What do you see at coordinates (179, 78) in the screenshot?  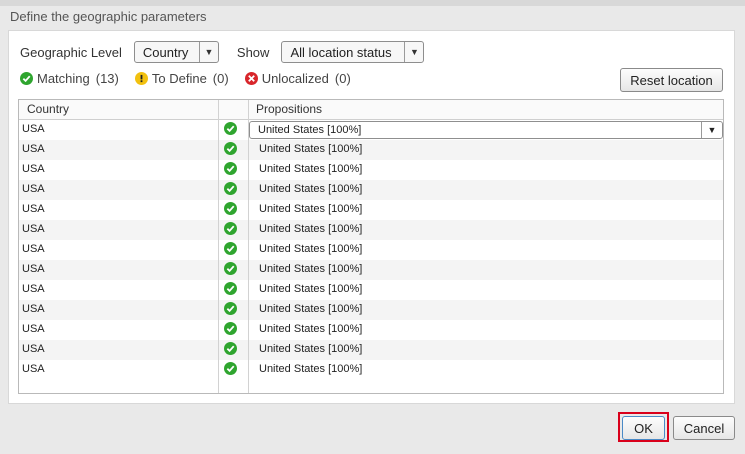 I see `to-define-label: To Define` at bounding box center [179, 78].